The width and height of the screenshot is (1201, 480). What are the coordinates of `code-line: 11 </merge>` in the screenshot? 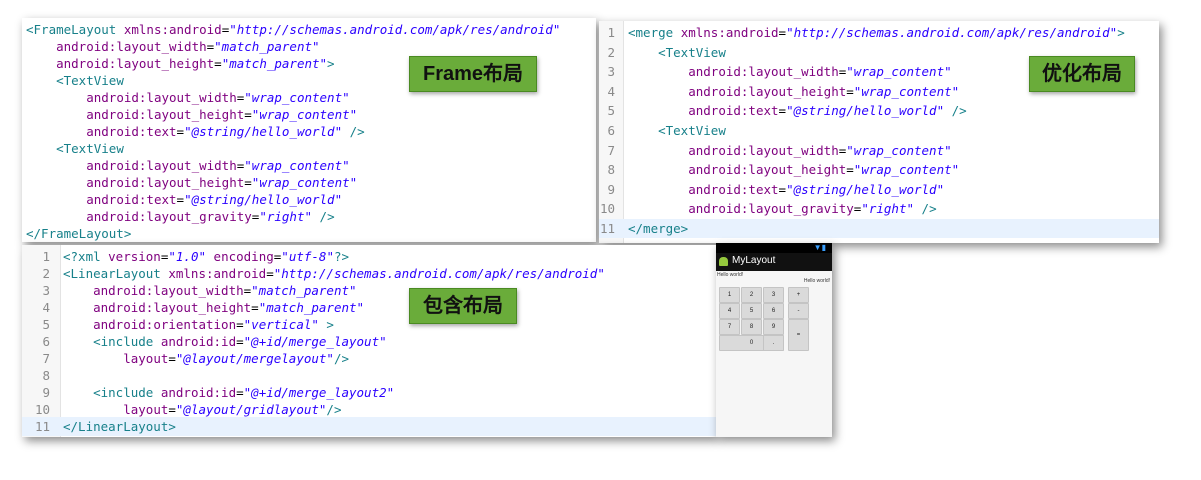 It's located at (879, 228).